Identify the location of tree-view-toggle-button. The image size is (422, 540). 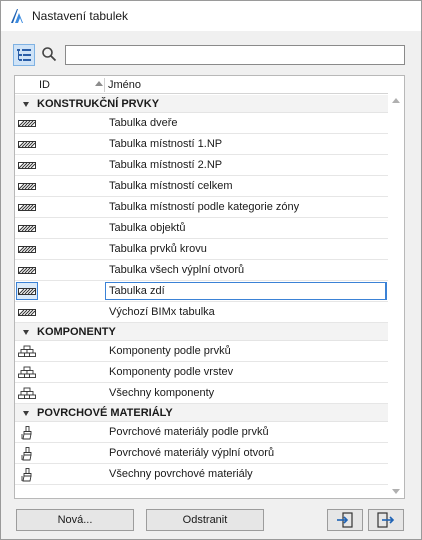
(24, 55).